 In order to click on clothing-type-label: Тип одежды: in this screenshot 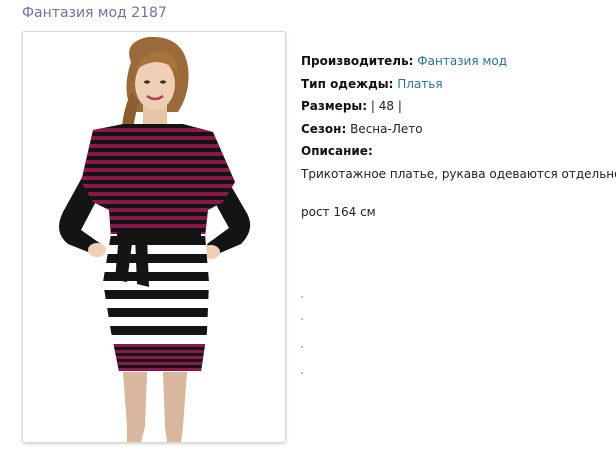, I will do `click(347, 83)`.